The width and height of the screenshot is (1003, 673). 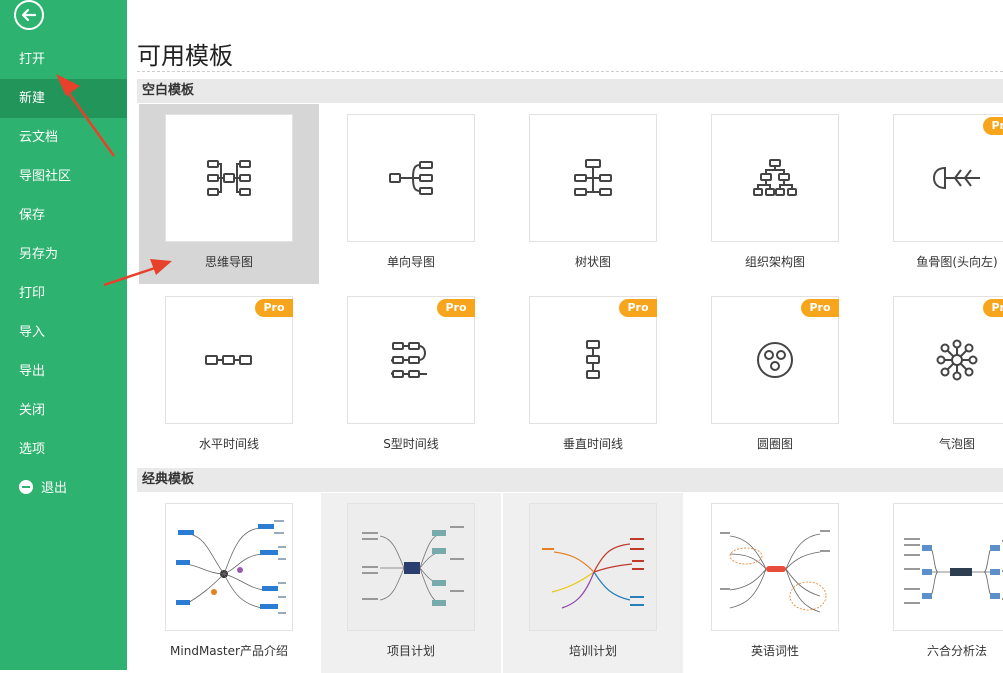 I want to click on template-label: 圆圈图, so click(x=774, y=444).